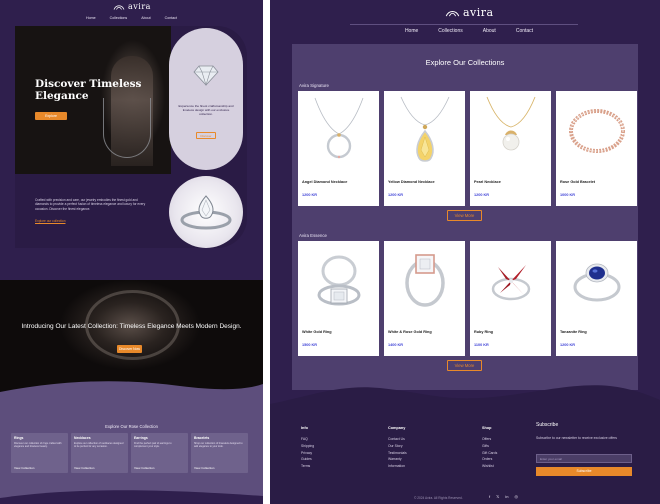 Image resolution: width=660 pixels, height=504 pixels. I want to click on footer-link: Offers, so click(489, 439).